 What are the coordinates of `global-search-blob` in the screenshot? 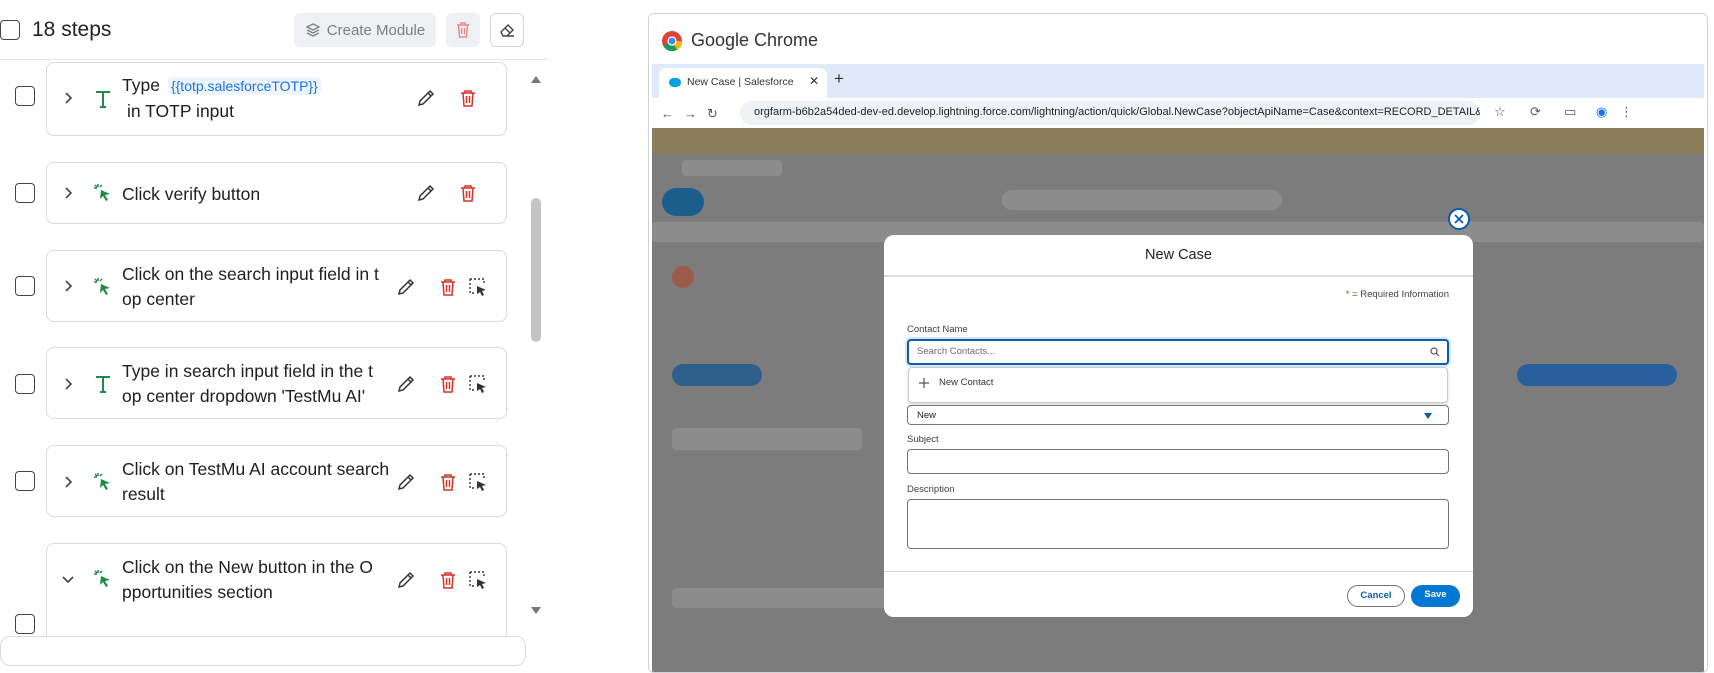 It's located at (1142, 200).